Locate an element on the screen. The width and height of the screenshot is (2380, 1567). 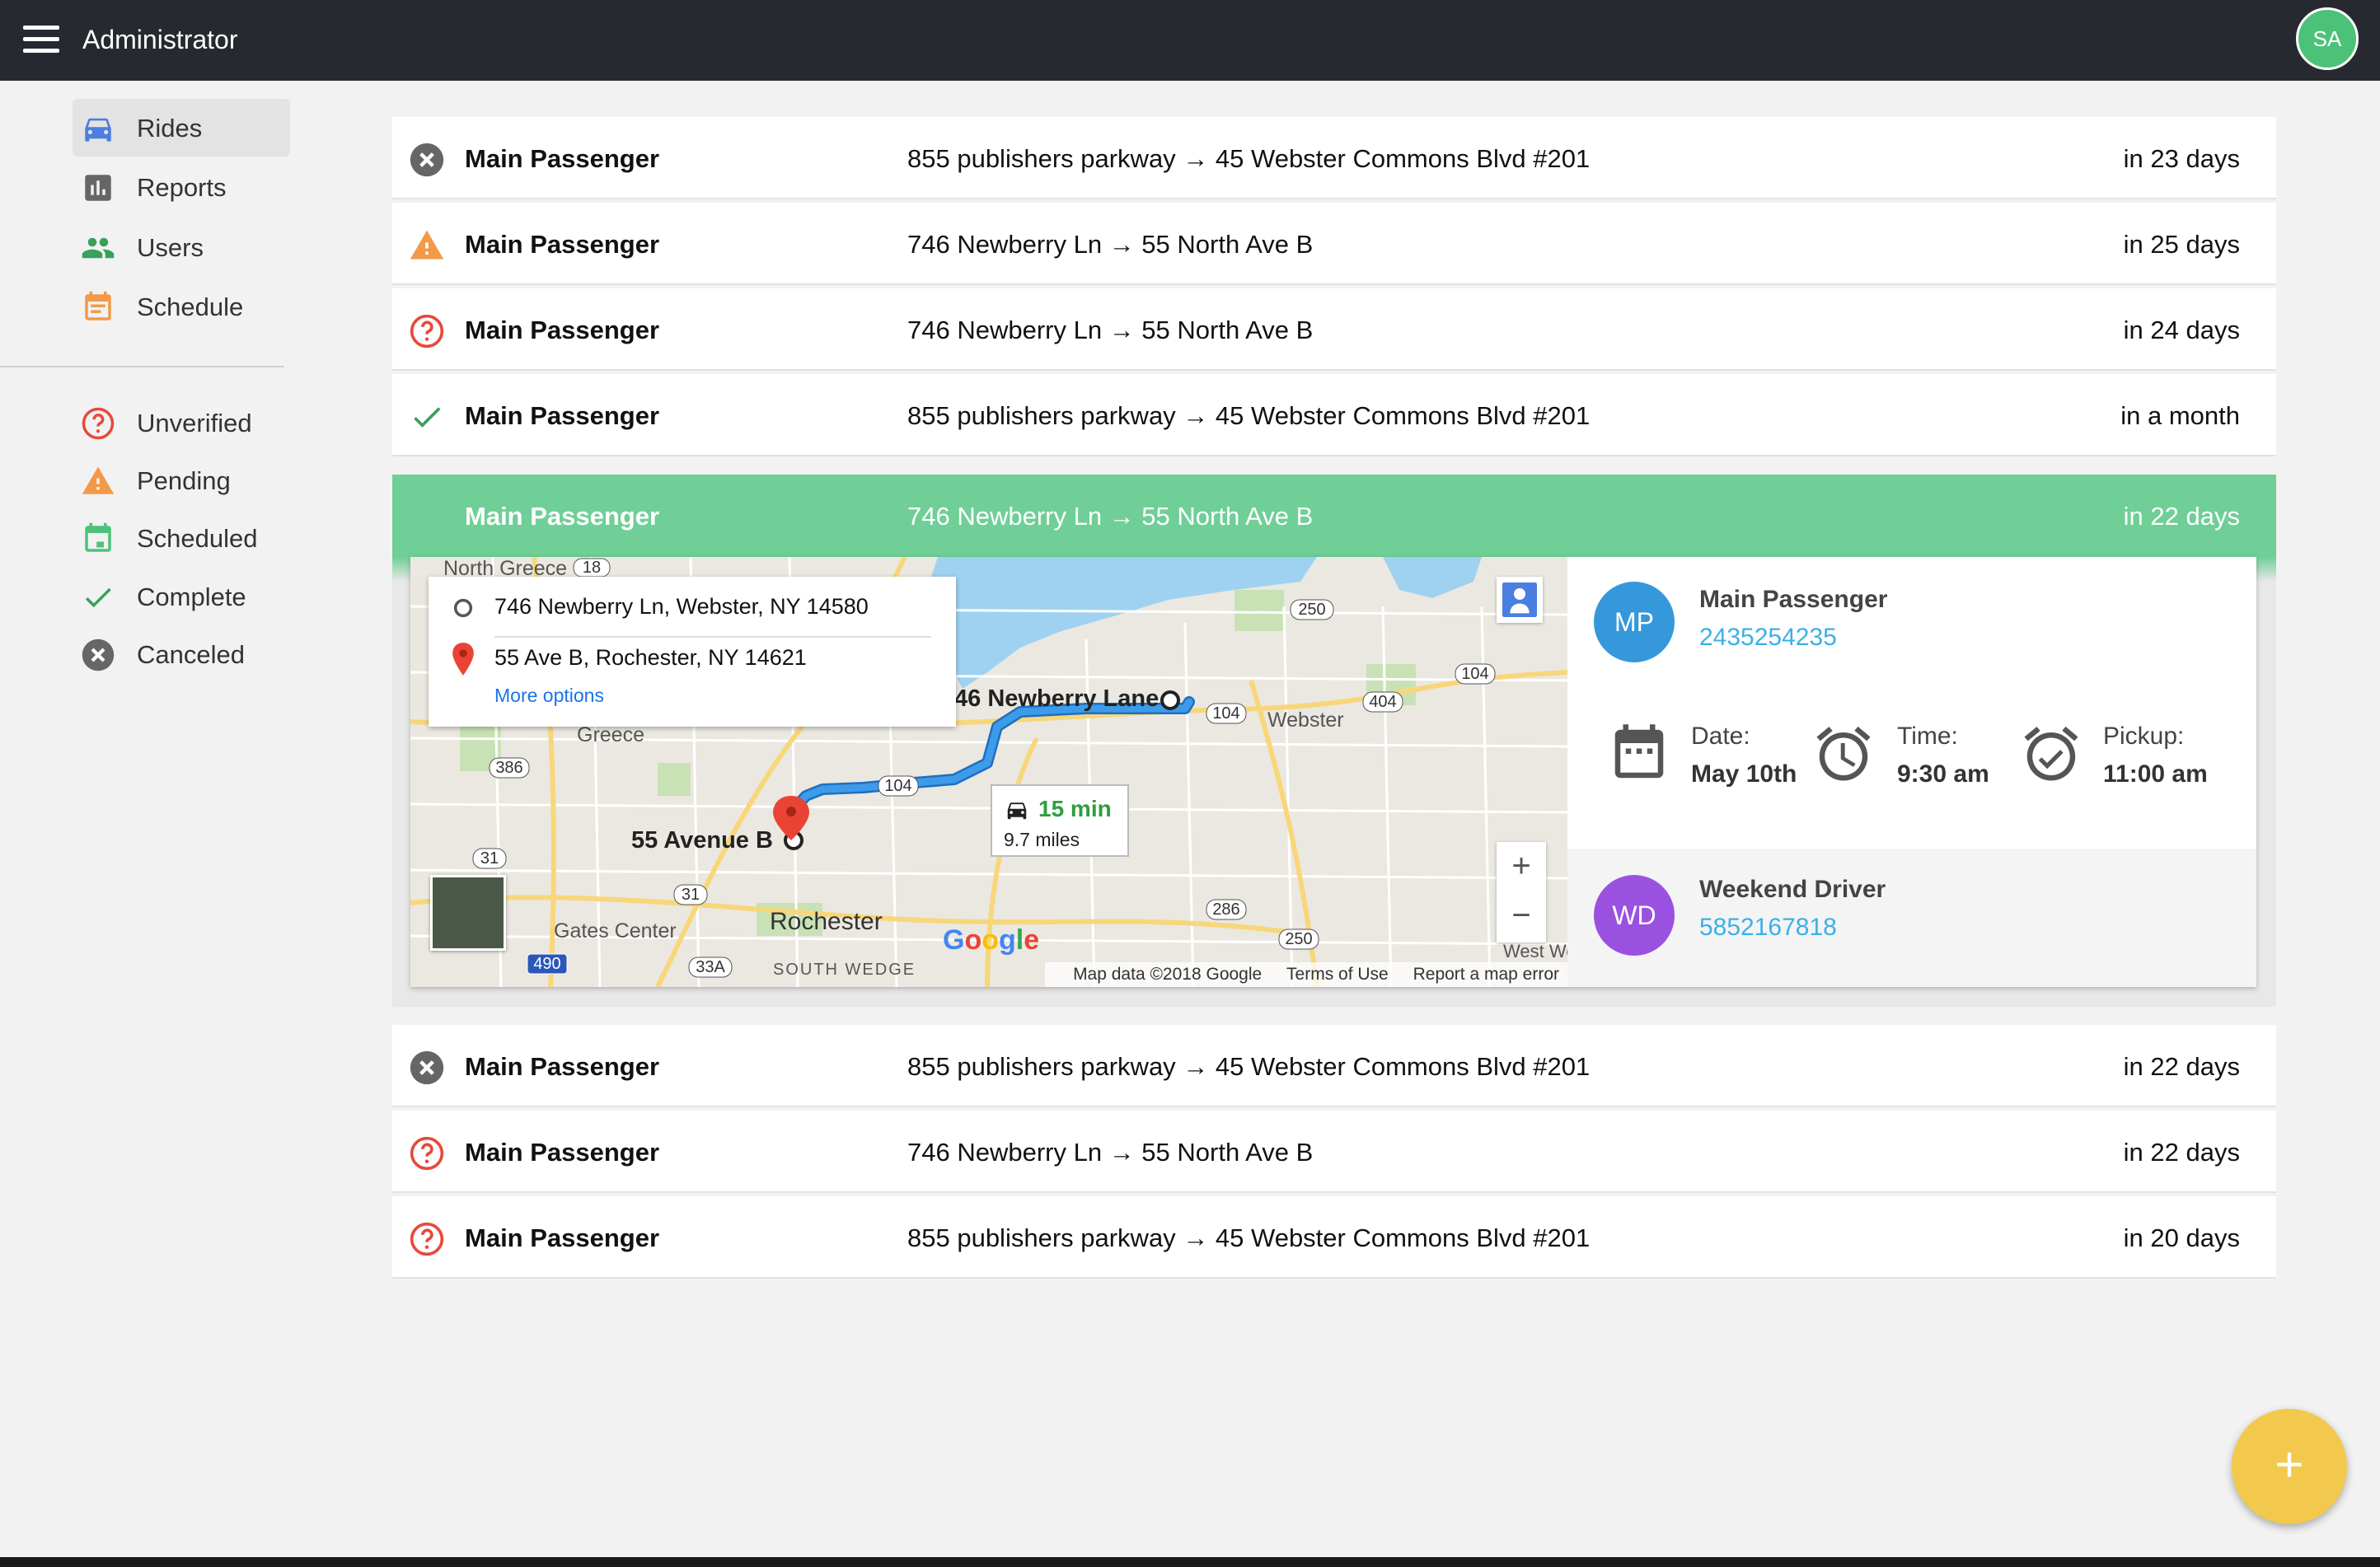
driver-avatar: WD is located at coordinates (1634, 915).